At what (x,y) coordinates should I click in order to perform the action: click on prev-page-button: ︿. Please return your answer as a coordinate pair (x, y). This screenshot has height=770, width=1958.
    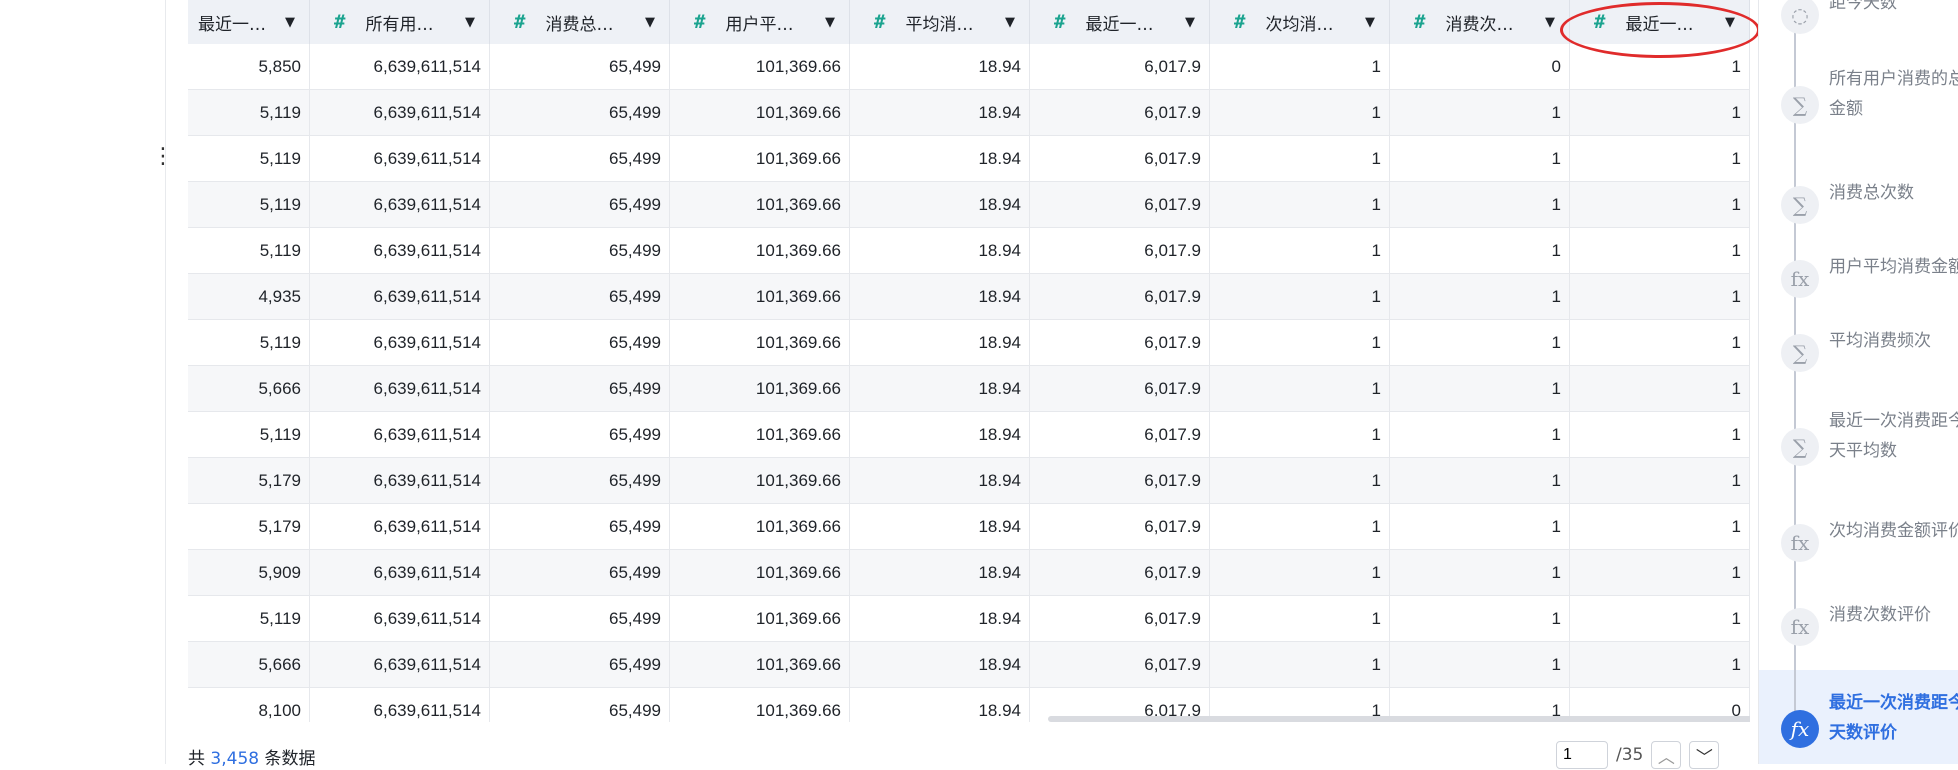
    Looking at the image, I should click on (1666, 755).